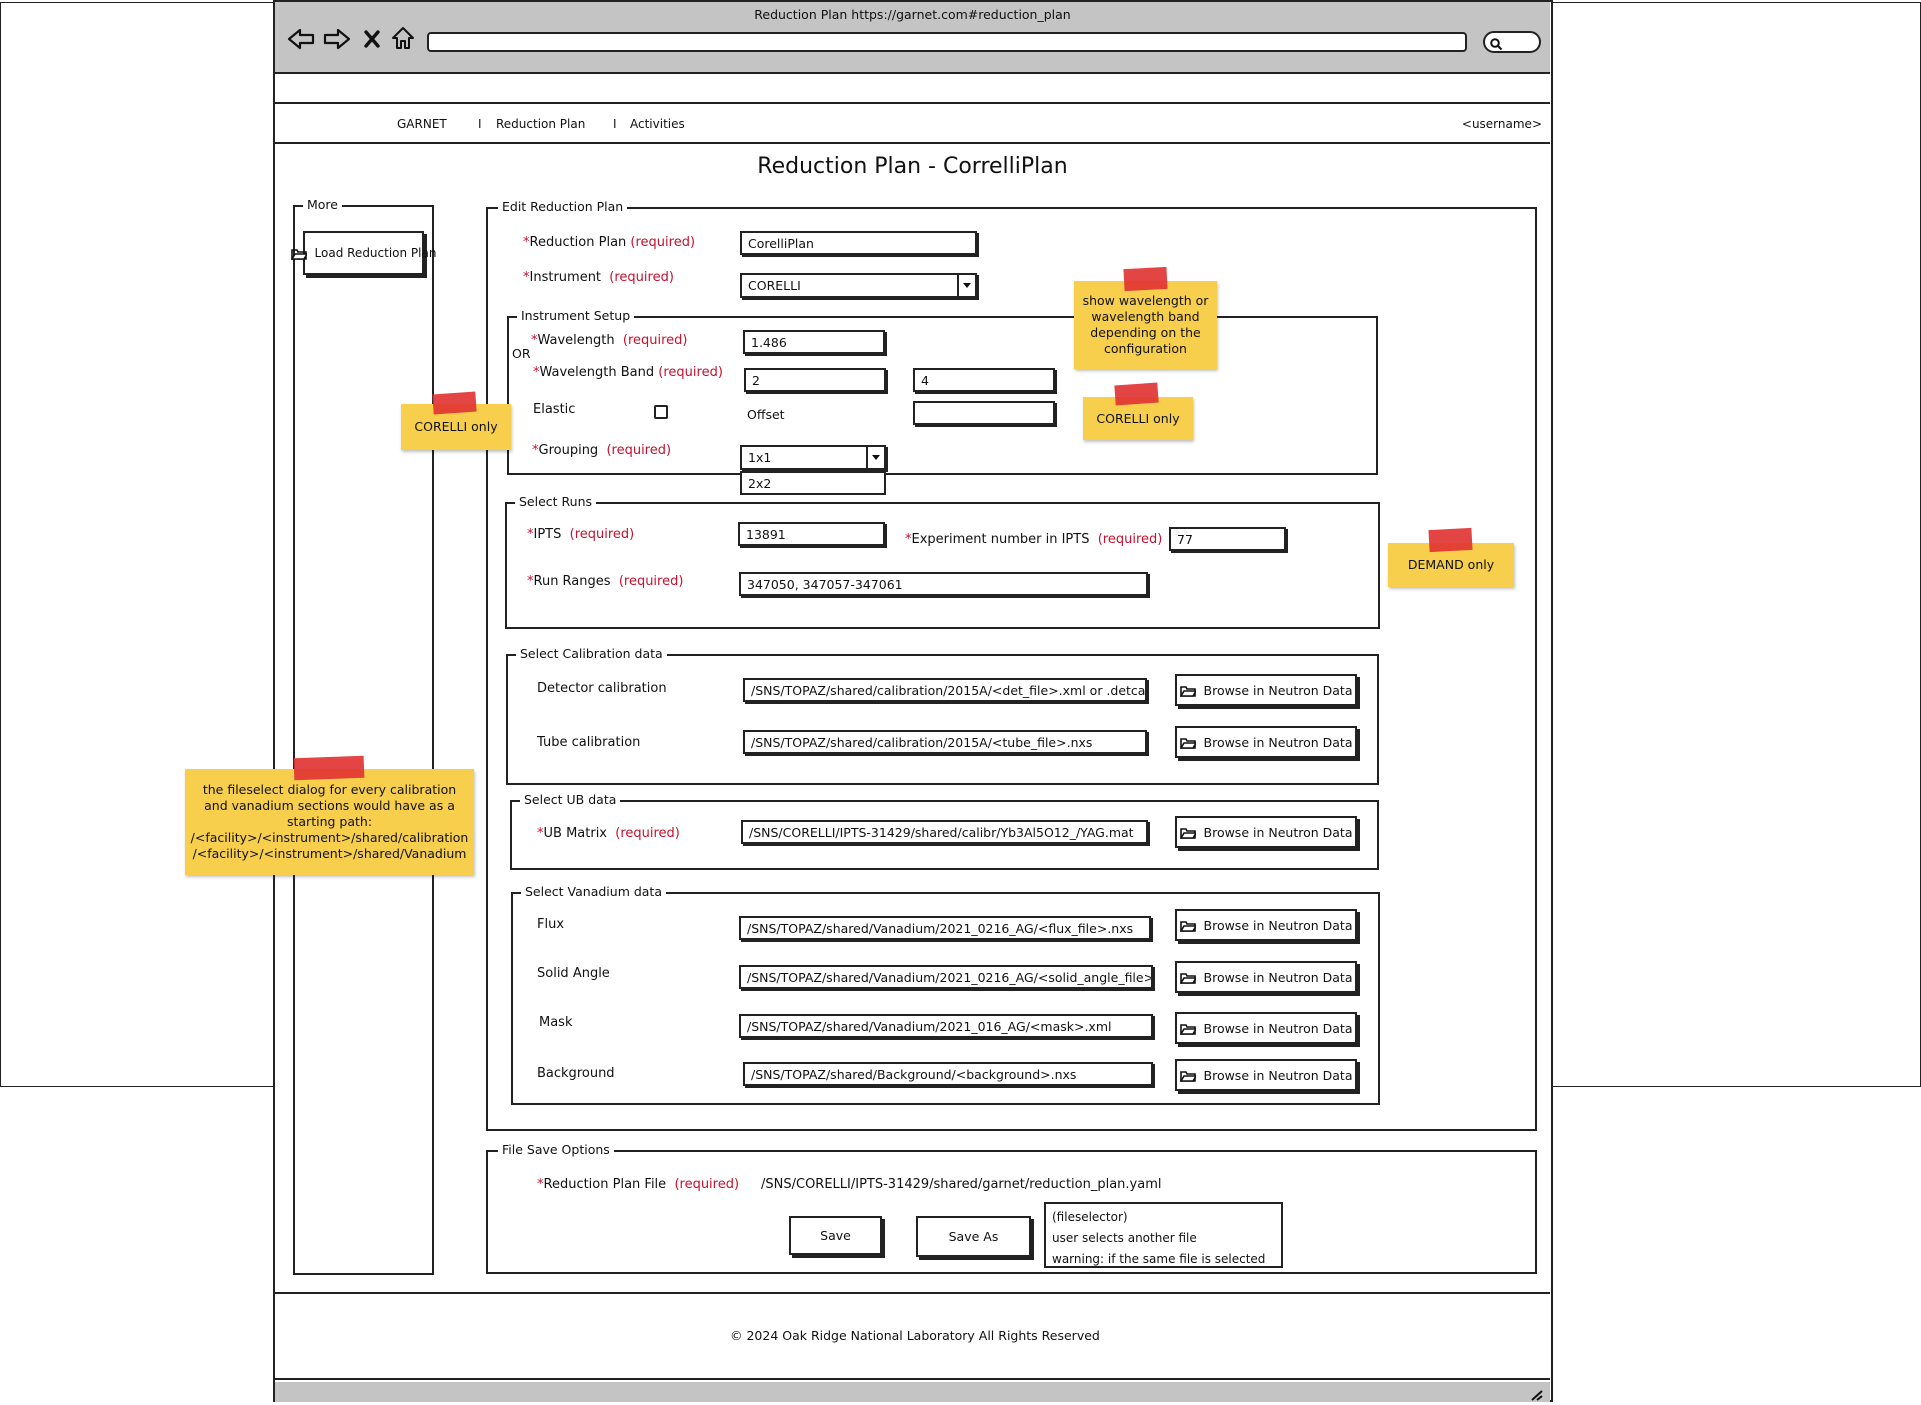 The height and width of the screenshot is (1405, 1921). Describe the element at coordinates (760, 457) in the screenshot. I see `grouping-select-value: 1x1` at that location.